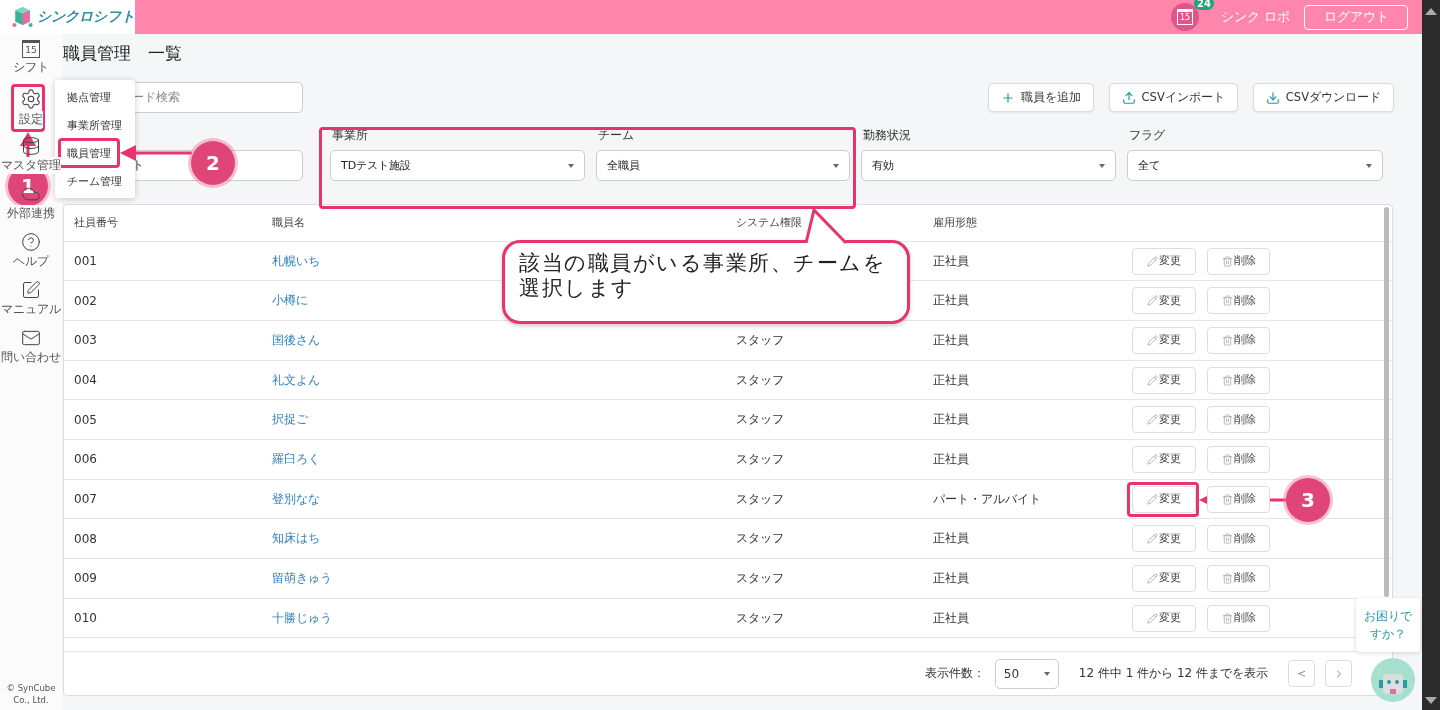 The width and height of the screenshot is (1440, 710). What do you see at coordinates (296, 539) in the screenshot?
I see `staff-name-link: 知床はち` at bounding box center [296, 539].